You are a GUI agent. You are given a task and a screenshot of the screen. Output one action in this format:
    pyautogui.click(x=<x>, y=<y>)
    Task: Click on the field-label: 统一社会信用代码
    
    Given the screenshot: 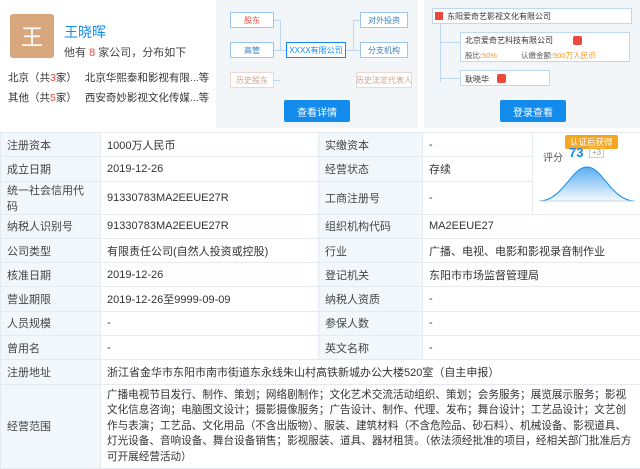 What is the action you would take?
    pyautogui.click(x=50, y=197)
    